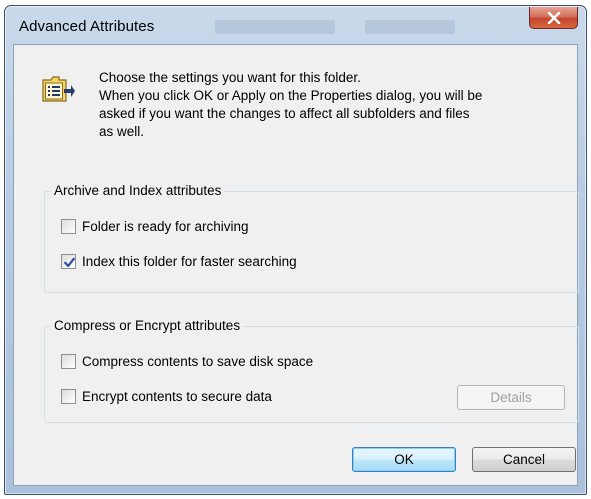 This screenshot has width=591, height=499. I want to click on folder-properties-icon, so click(58, 89).